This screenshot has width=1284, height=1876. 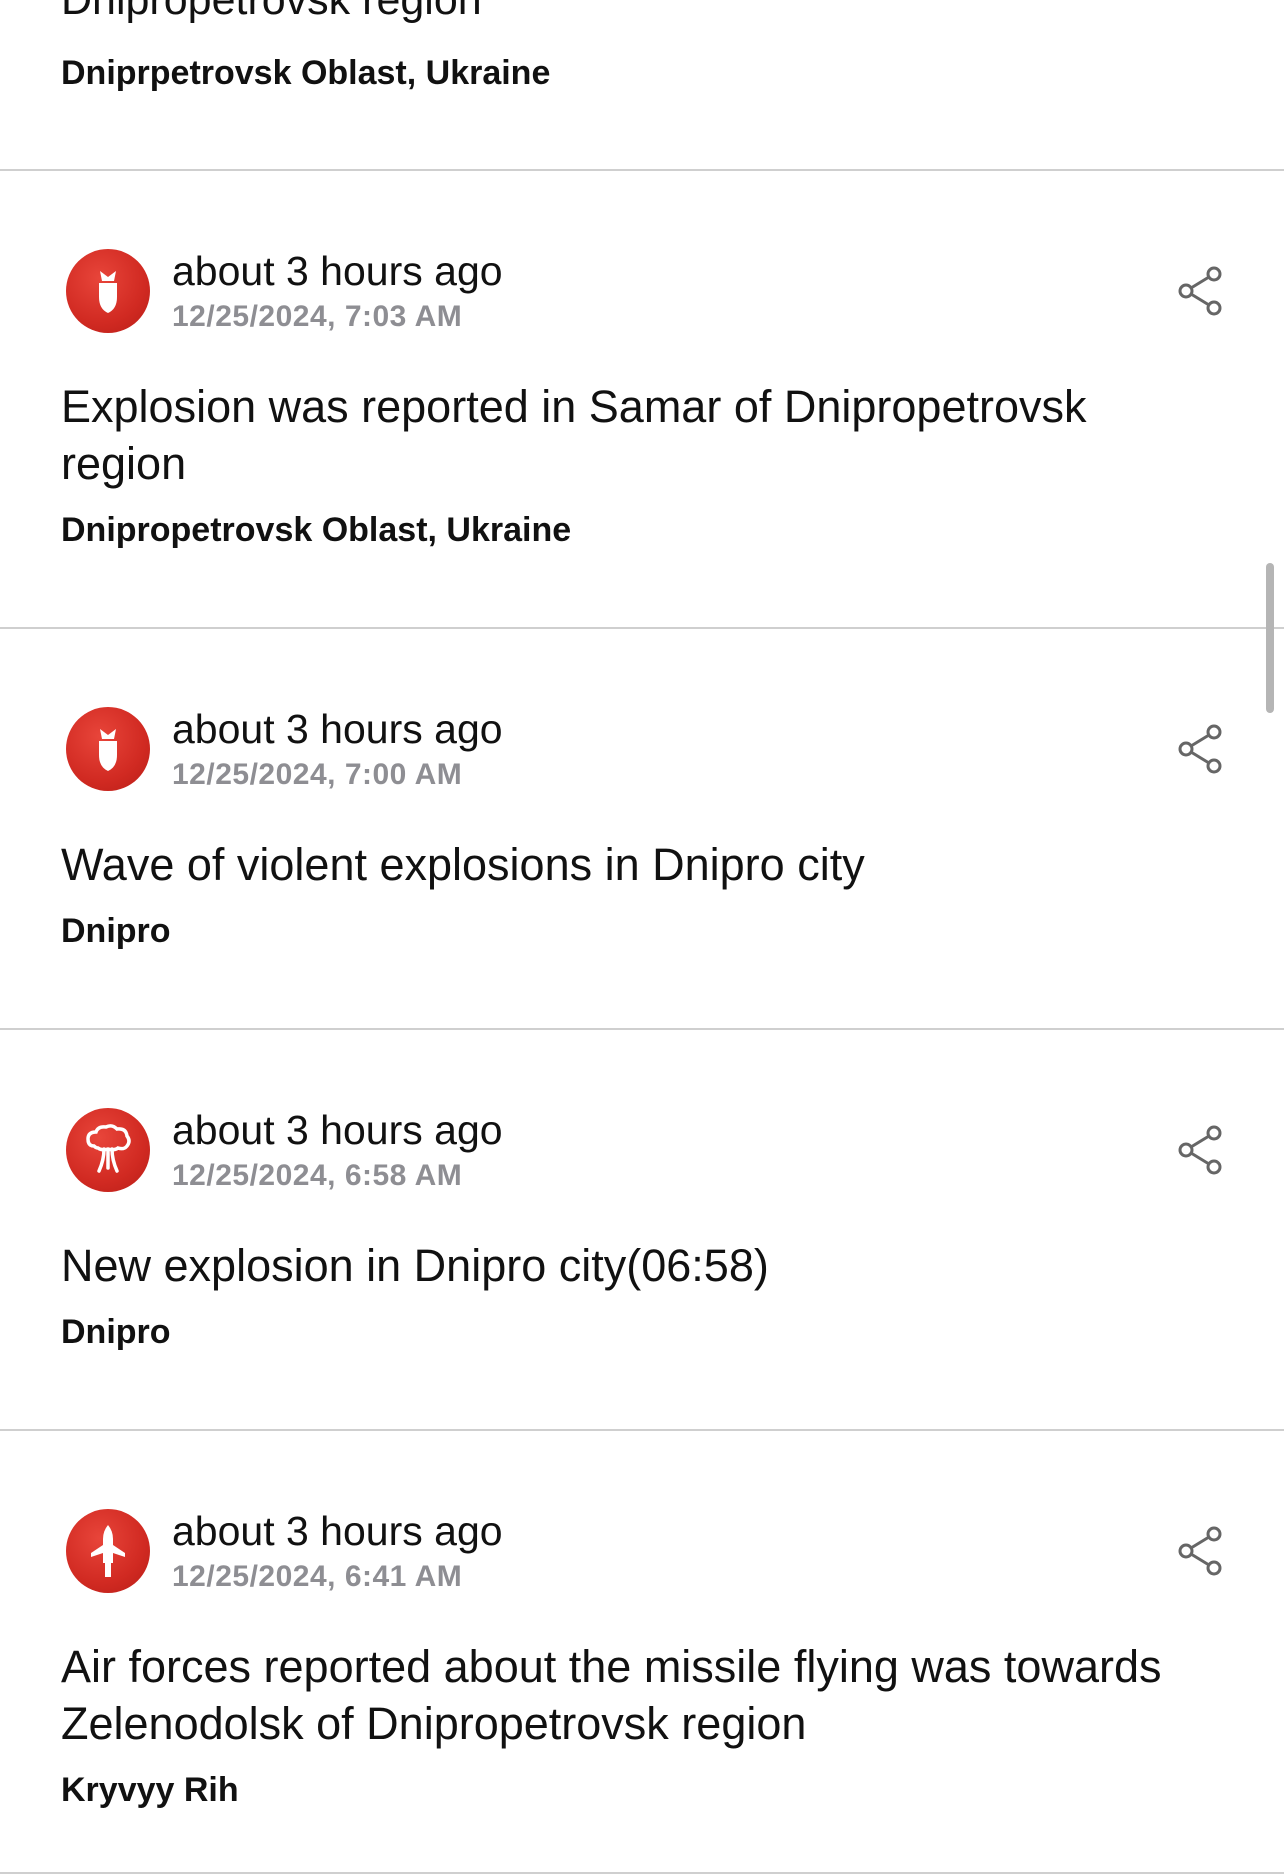 What do you see at coordinates (306, 73) in the screenshot?
I see `event-location: Dniprpetrovsk Oblast, Ukraine` at bounding box center [306, 73].